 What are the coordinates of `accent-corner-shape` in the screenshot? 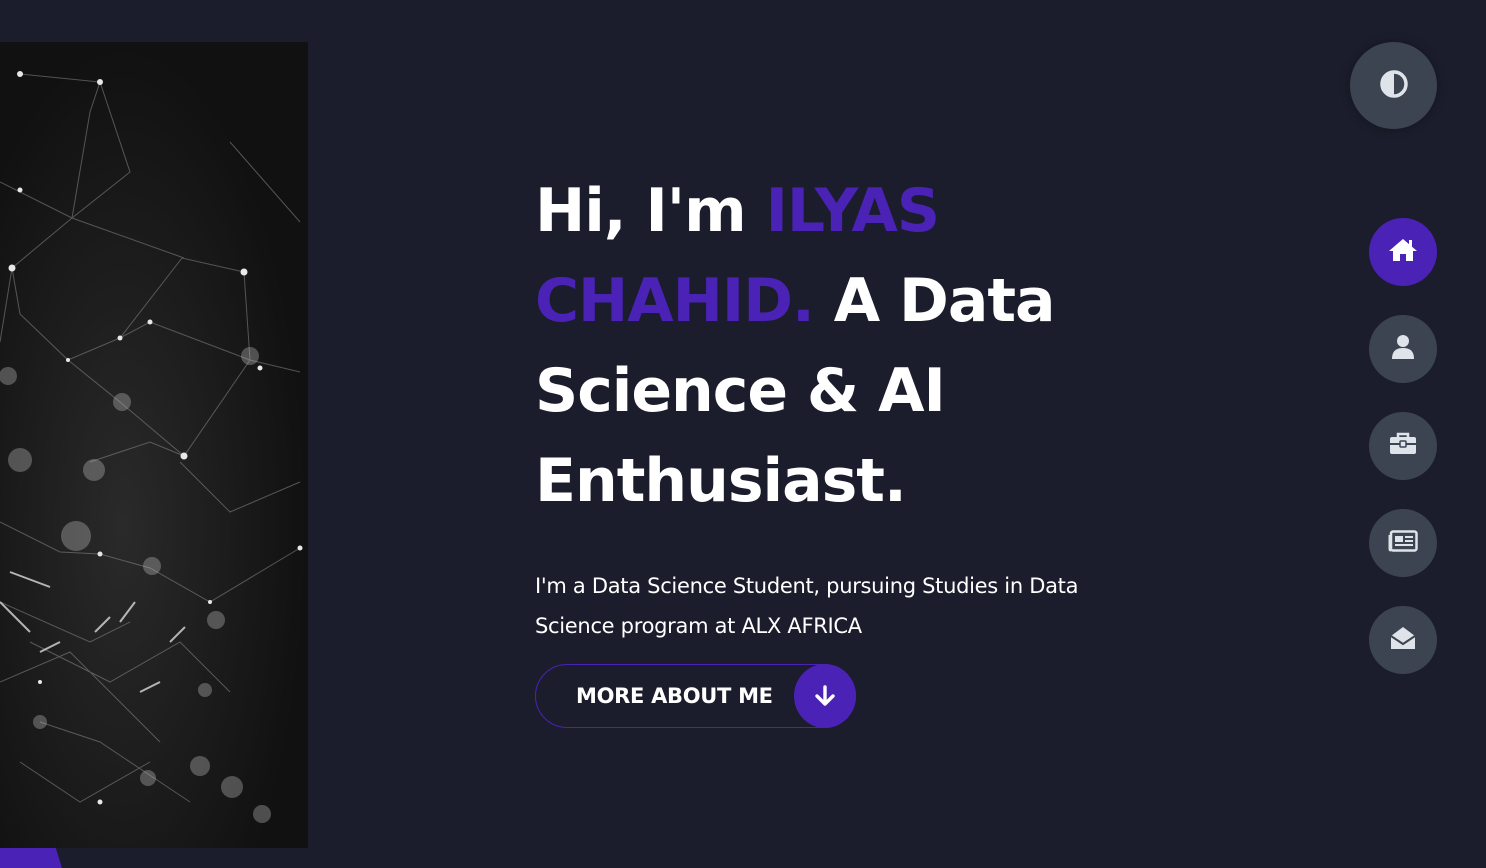 It's located at (31, 858).